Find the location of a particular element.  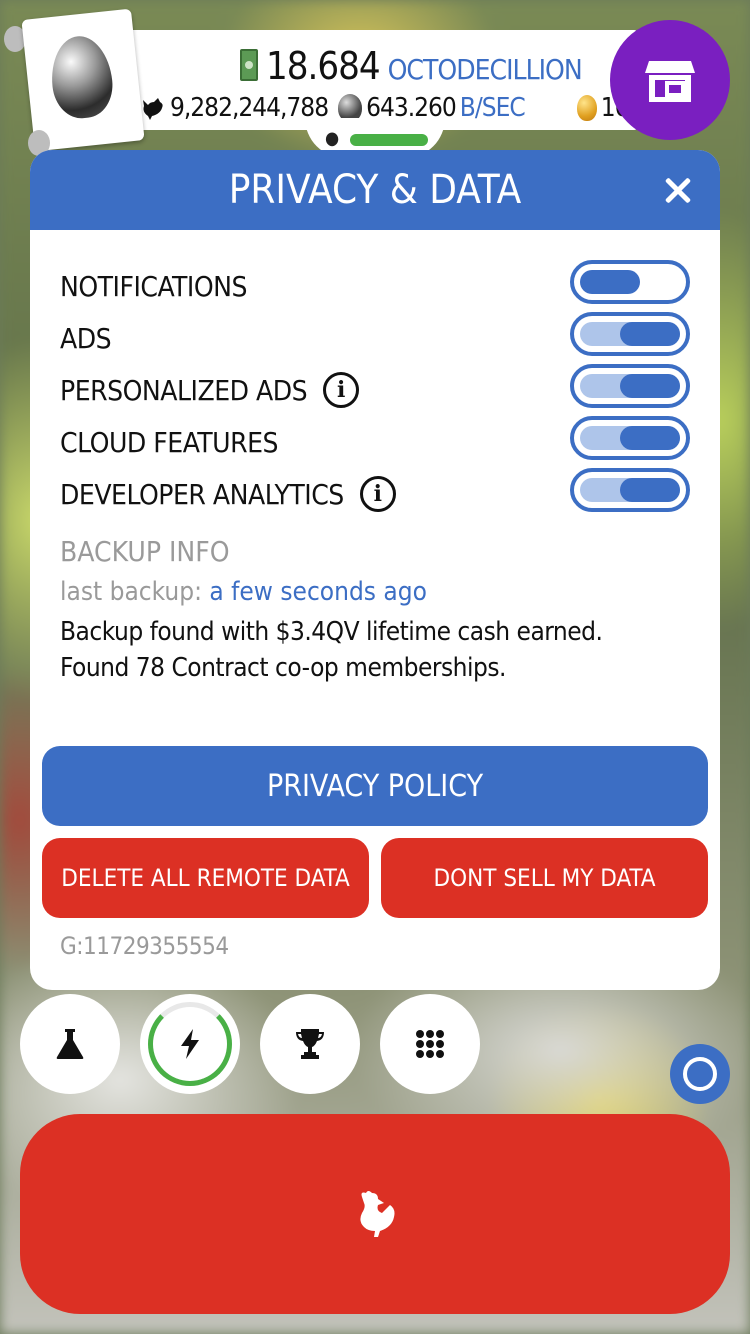

grid-icon is located at coordinates (430, 1044).